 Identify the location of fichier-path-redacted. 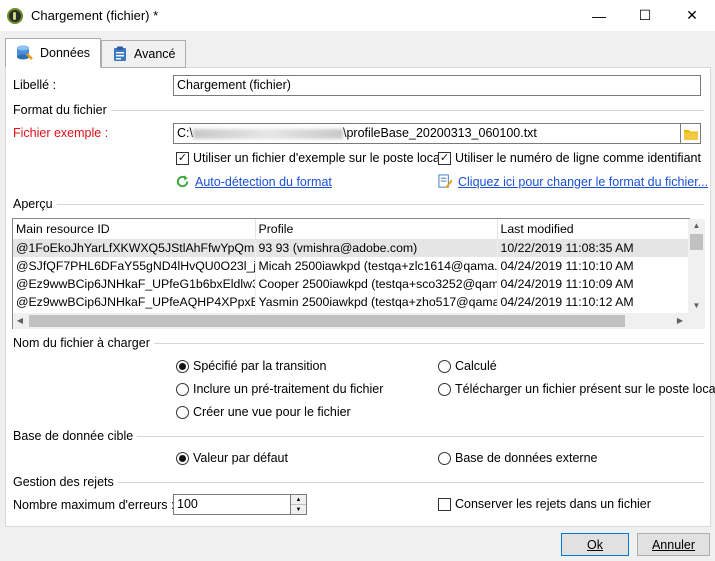
(267, 133).